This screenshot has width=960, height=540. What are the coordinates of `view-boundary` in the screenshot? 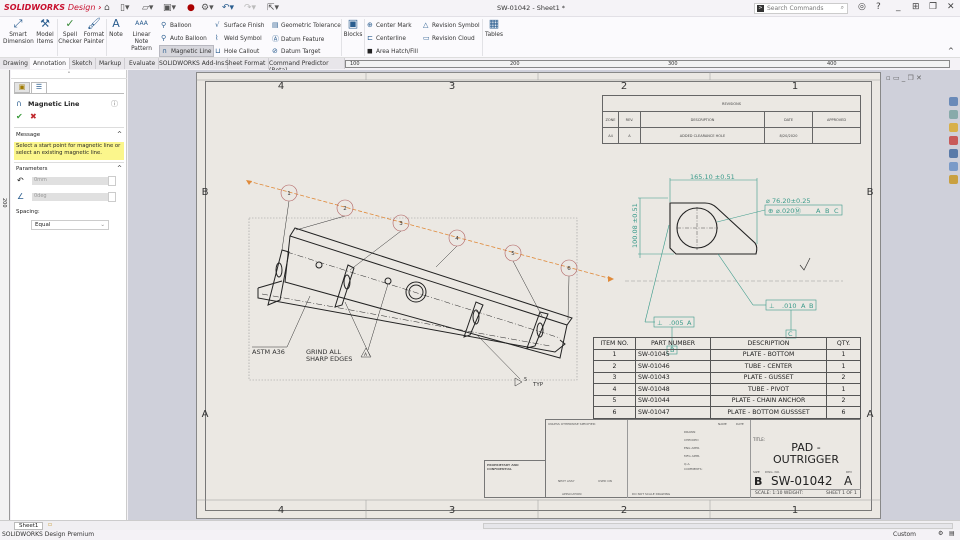 It's located at (413, 299).